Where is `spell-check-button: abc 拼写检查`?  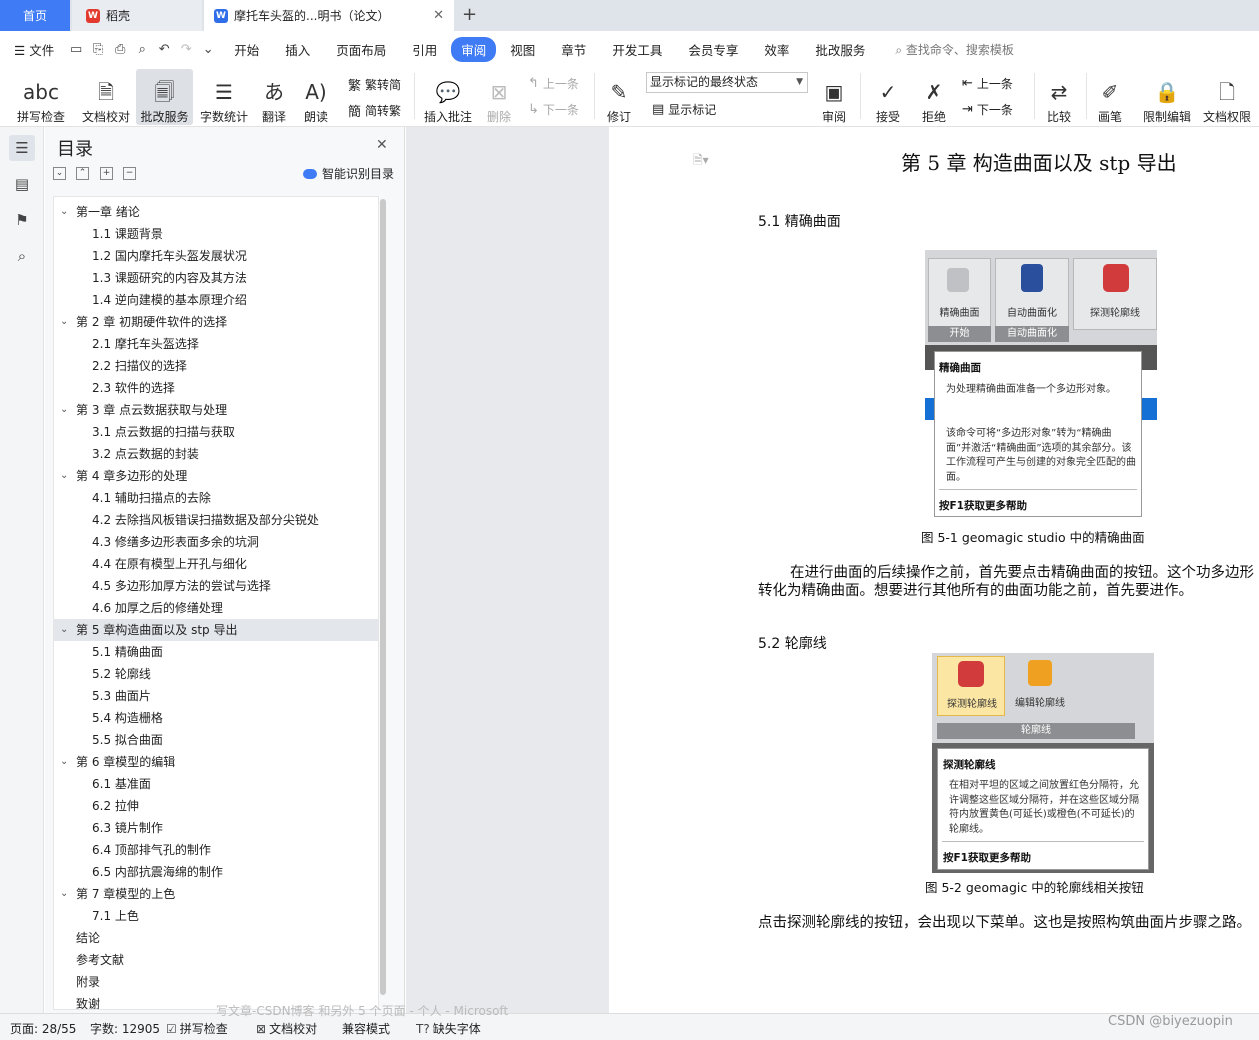
spell-check-button: abc 拼写检查 is located at coordinates (41, 97).